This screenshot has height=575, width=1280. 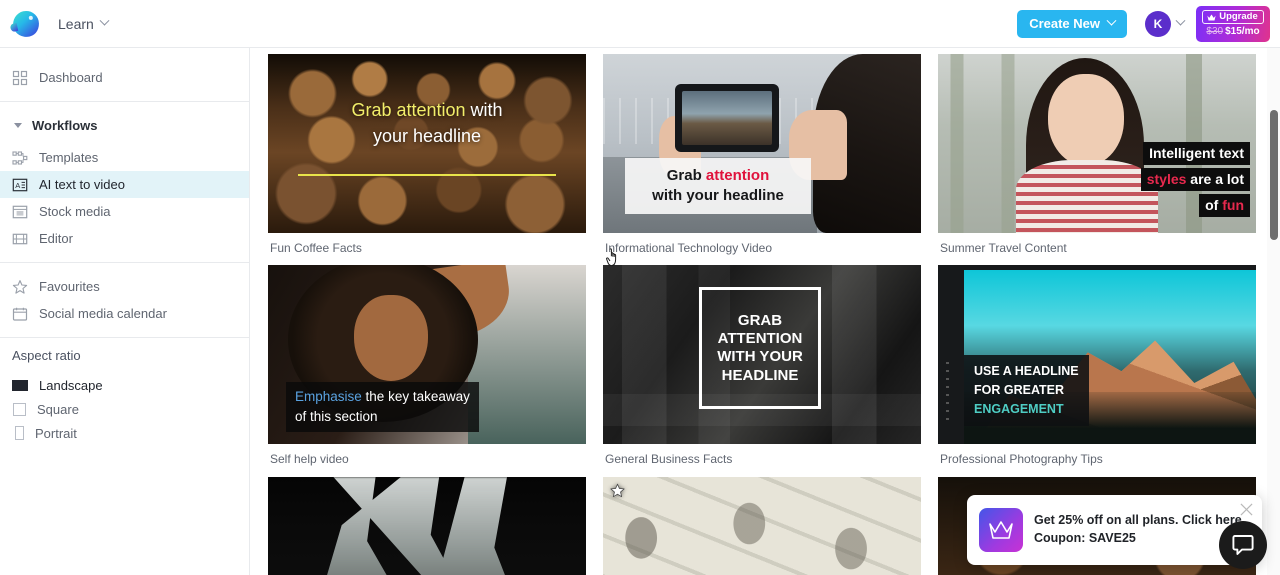 What do you see at coordinates (20, 77) in the screenshot?
I see `grid-icon` at bounding box center [20, 77].